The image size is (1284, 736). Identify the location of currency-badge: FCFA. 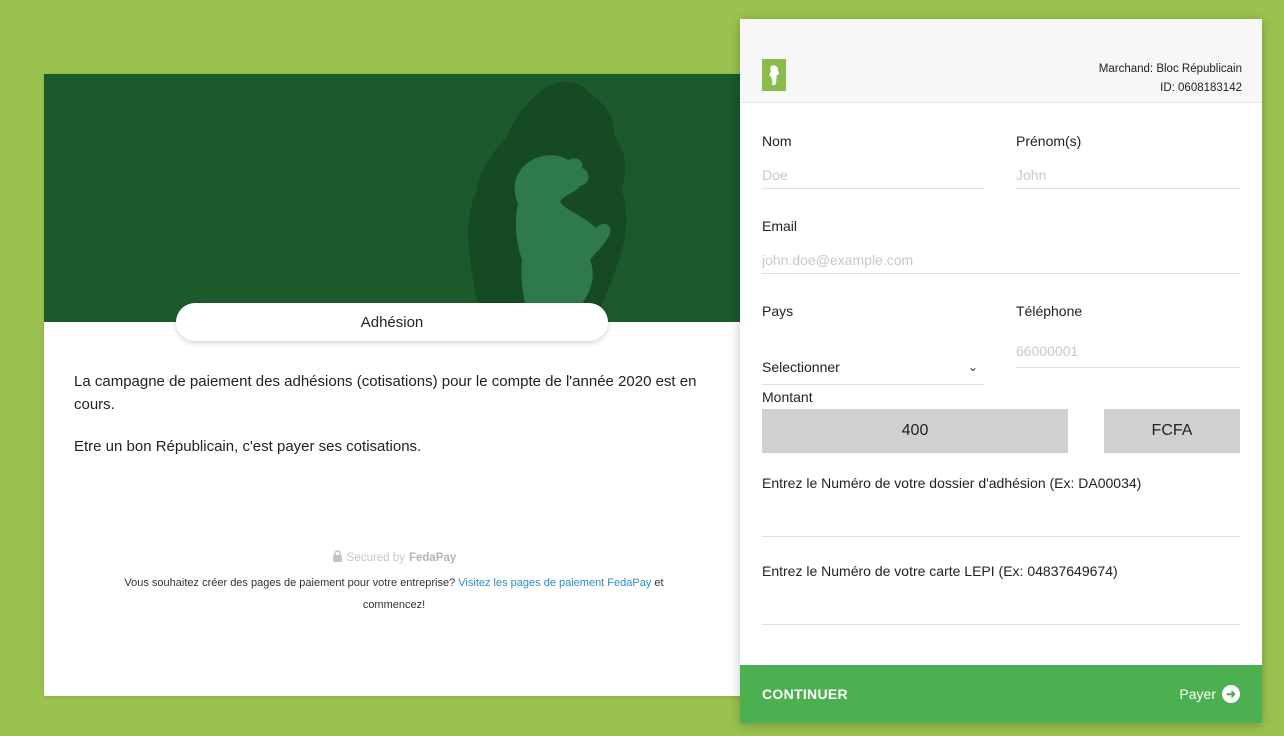
(1172, 431).